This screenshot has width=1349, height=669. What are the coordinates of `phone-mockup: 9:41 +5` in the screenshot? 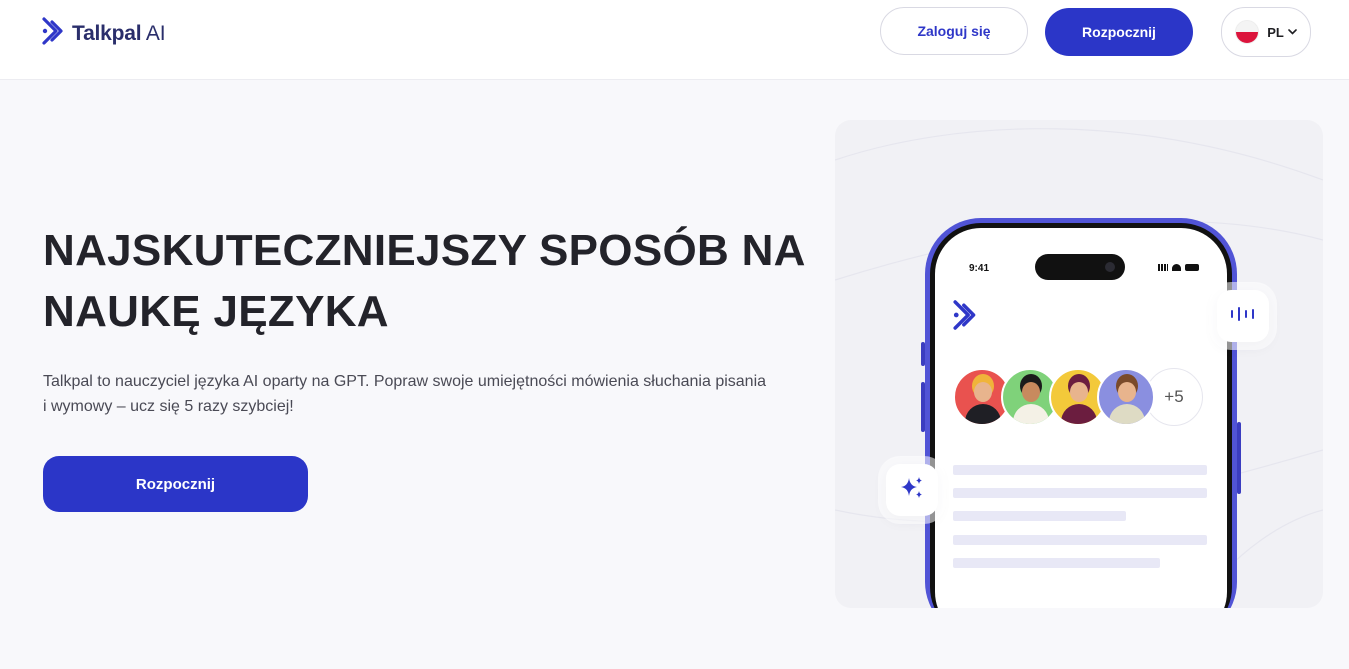 It's located at (1081, 413).